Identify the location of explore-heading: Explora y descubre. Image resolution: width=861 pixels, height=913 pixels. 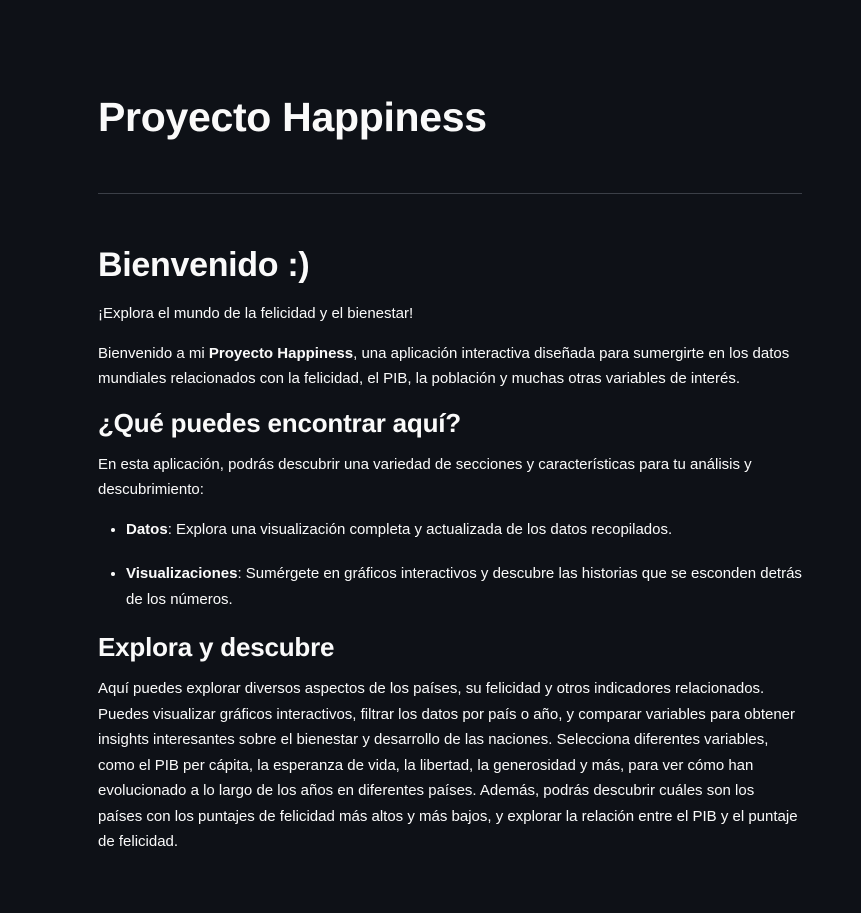
(216, 647).